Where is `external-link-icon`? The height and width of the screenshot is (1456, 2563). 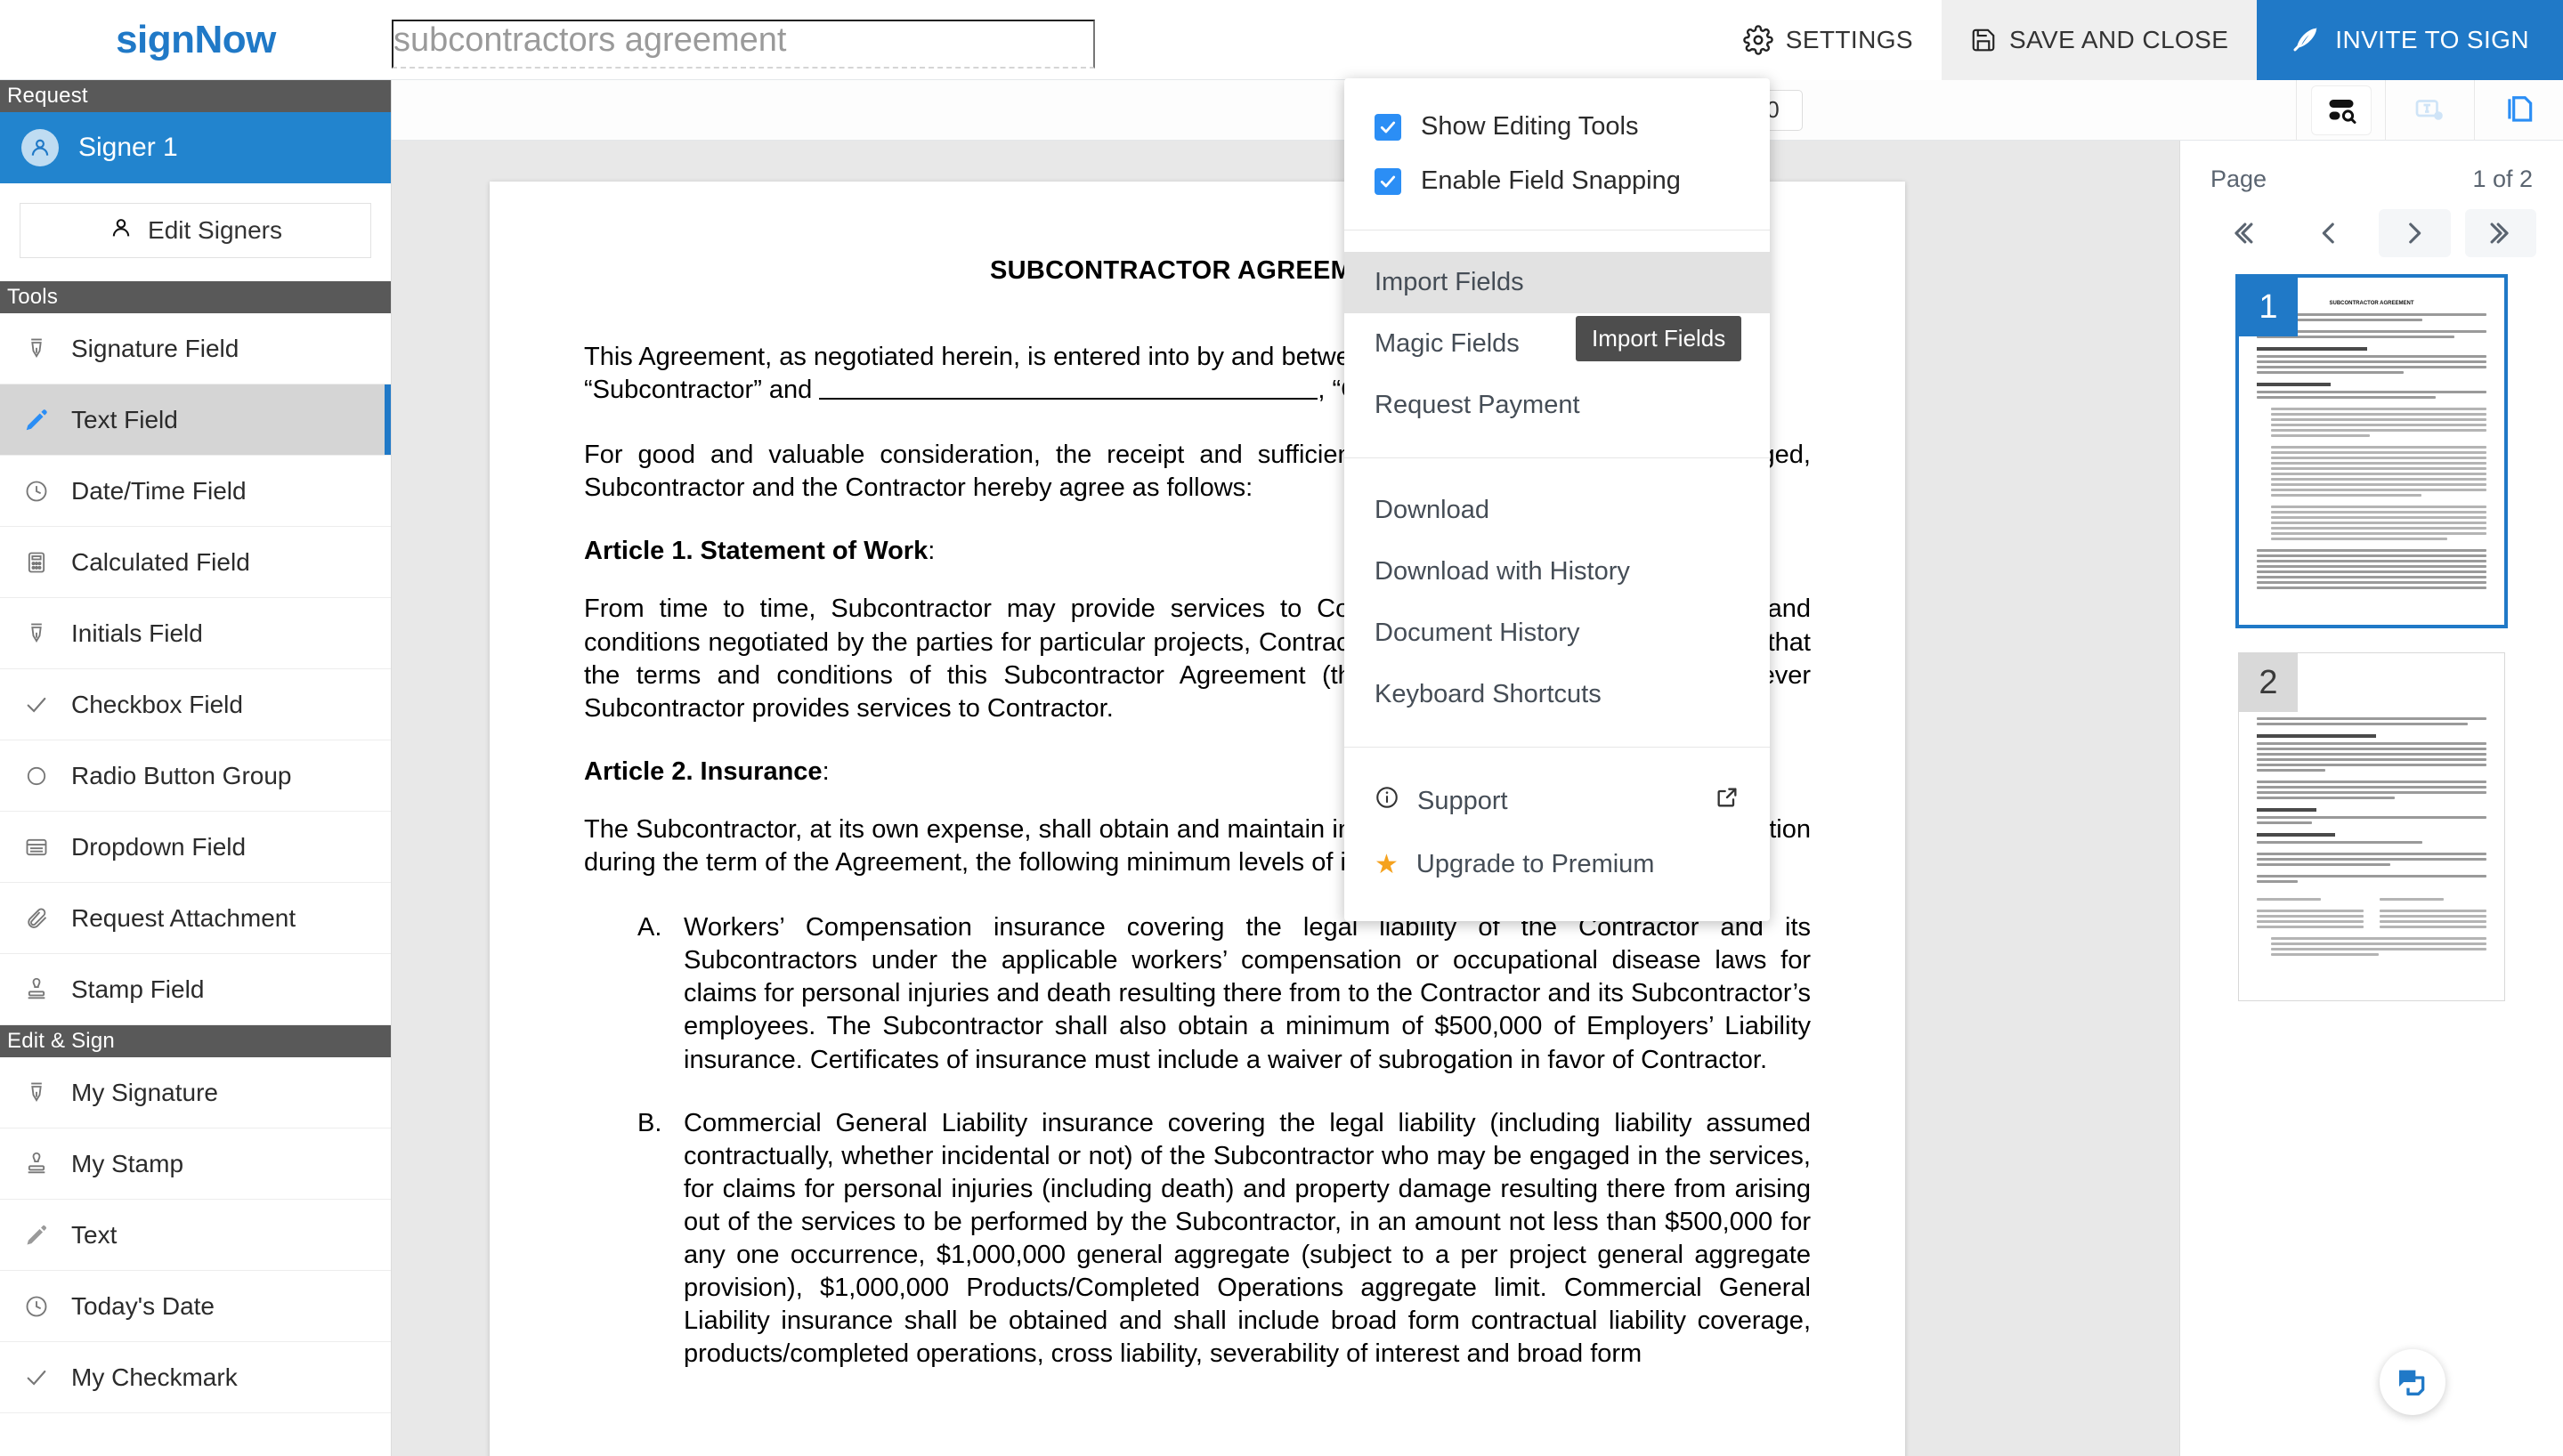 external-link-icon is located at coordinates (1727, 801).